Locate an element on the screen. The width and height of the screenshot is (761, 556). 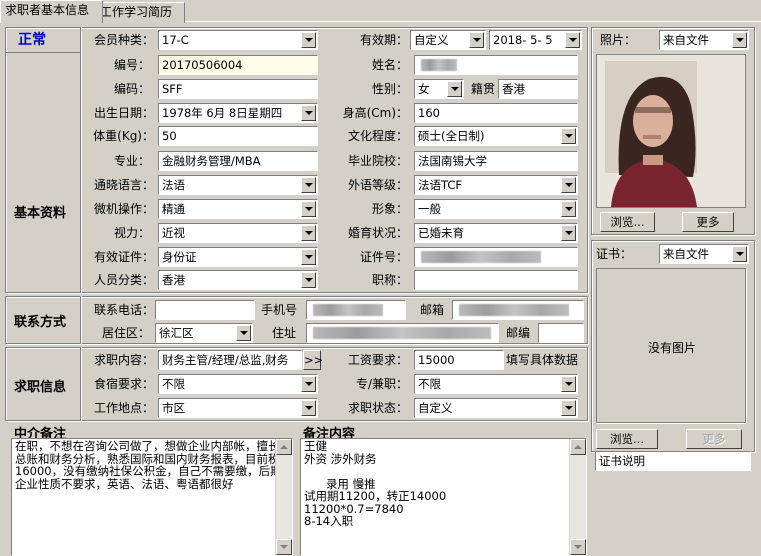
email-field is located at coordinates (518, 310).